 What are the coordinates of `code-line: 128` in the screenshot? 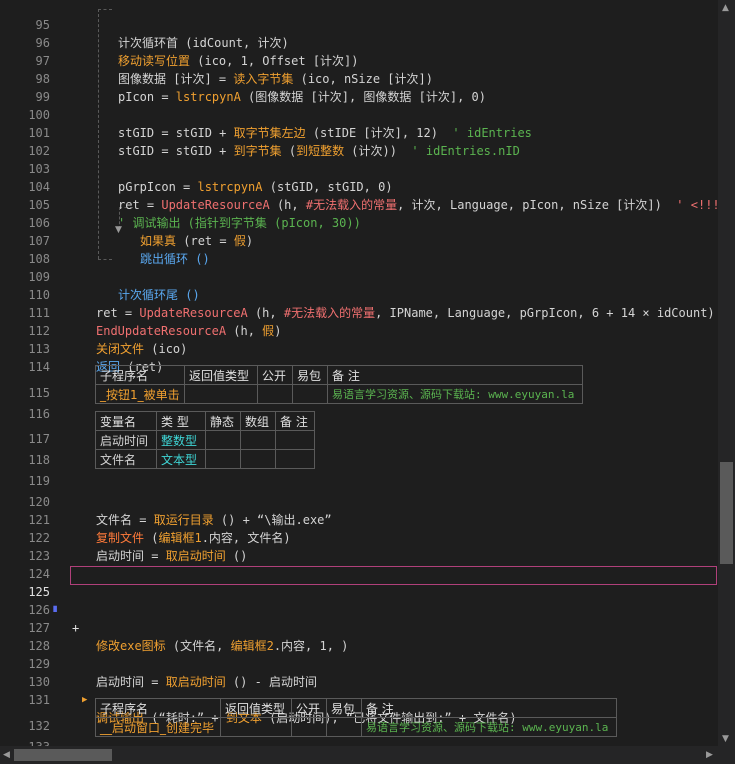 It's located at (359, 636).